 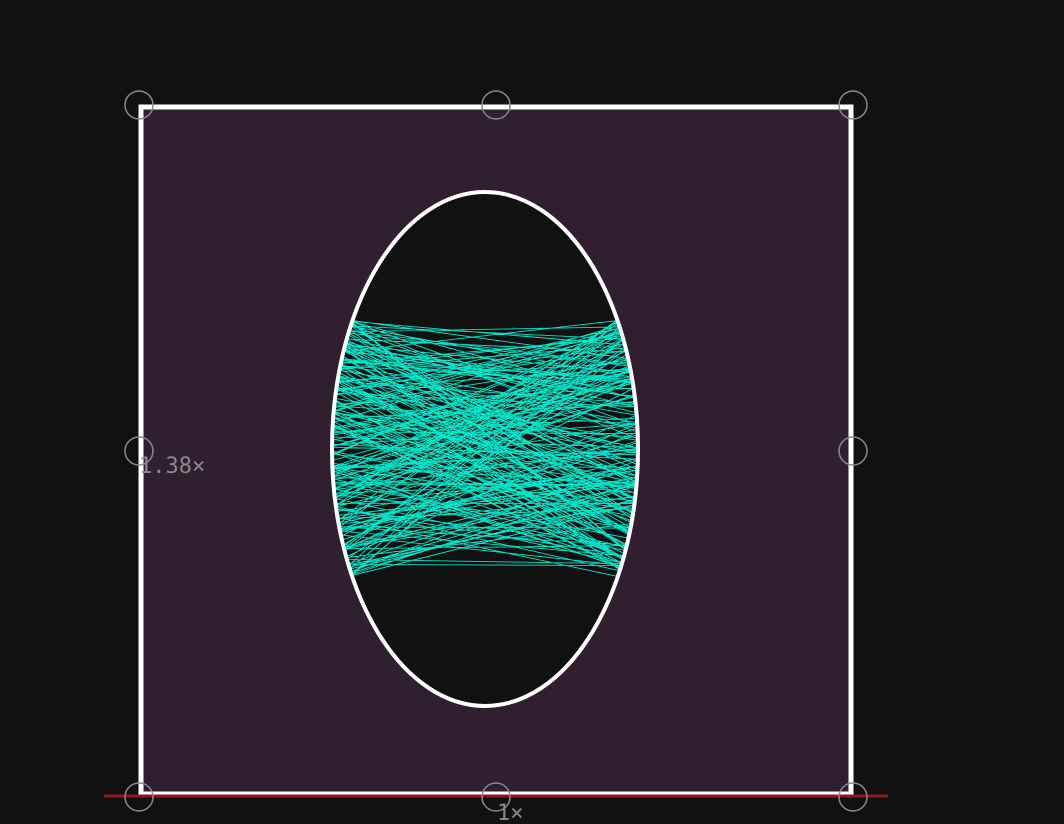 I want to click on vertical-scale-label: 1.38×, so click(x=172, y=466).